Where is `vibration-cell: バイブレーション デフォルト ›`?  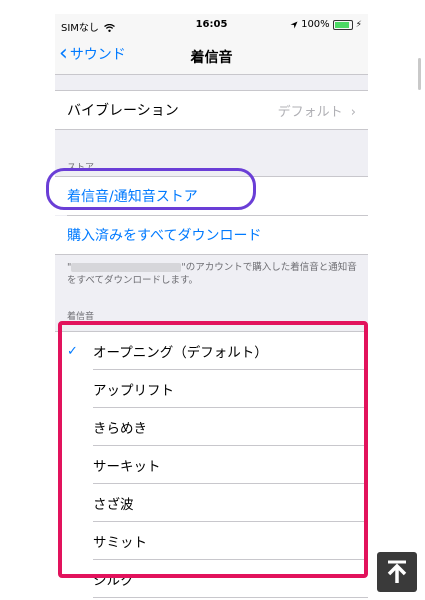
vibration-cell: バイブレーション デフォルト › is located at coordinates (211, 110).